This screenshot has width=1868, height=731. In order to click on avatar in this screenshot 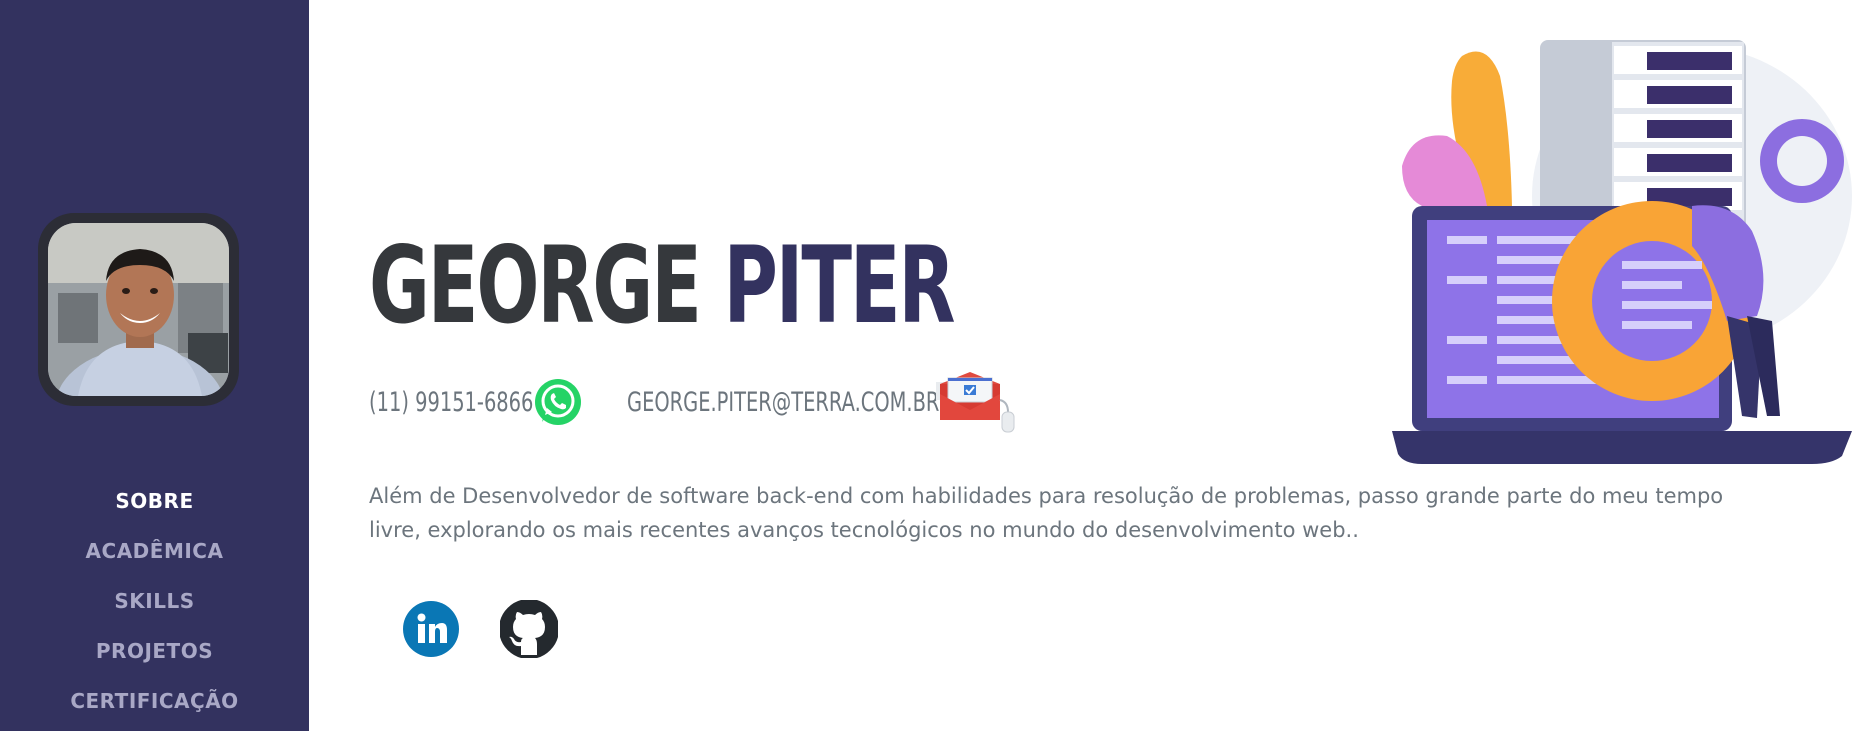, I will do `click(138, 309)`.